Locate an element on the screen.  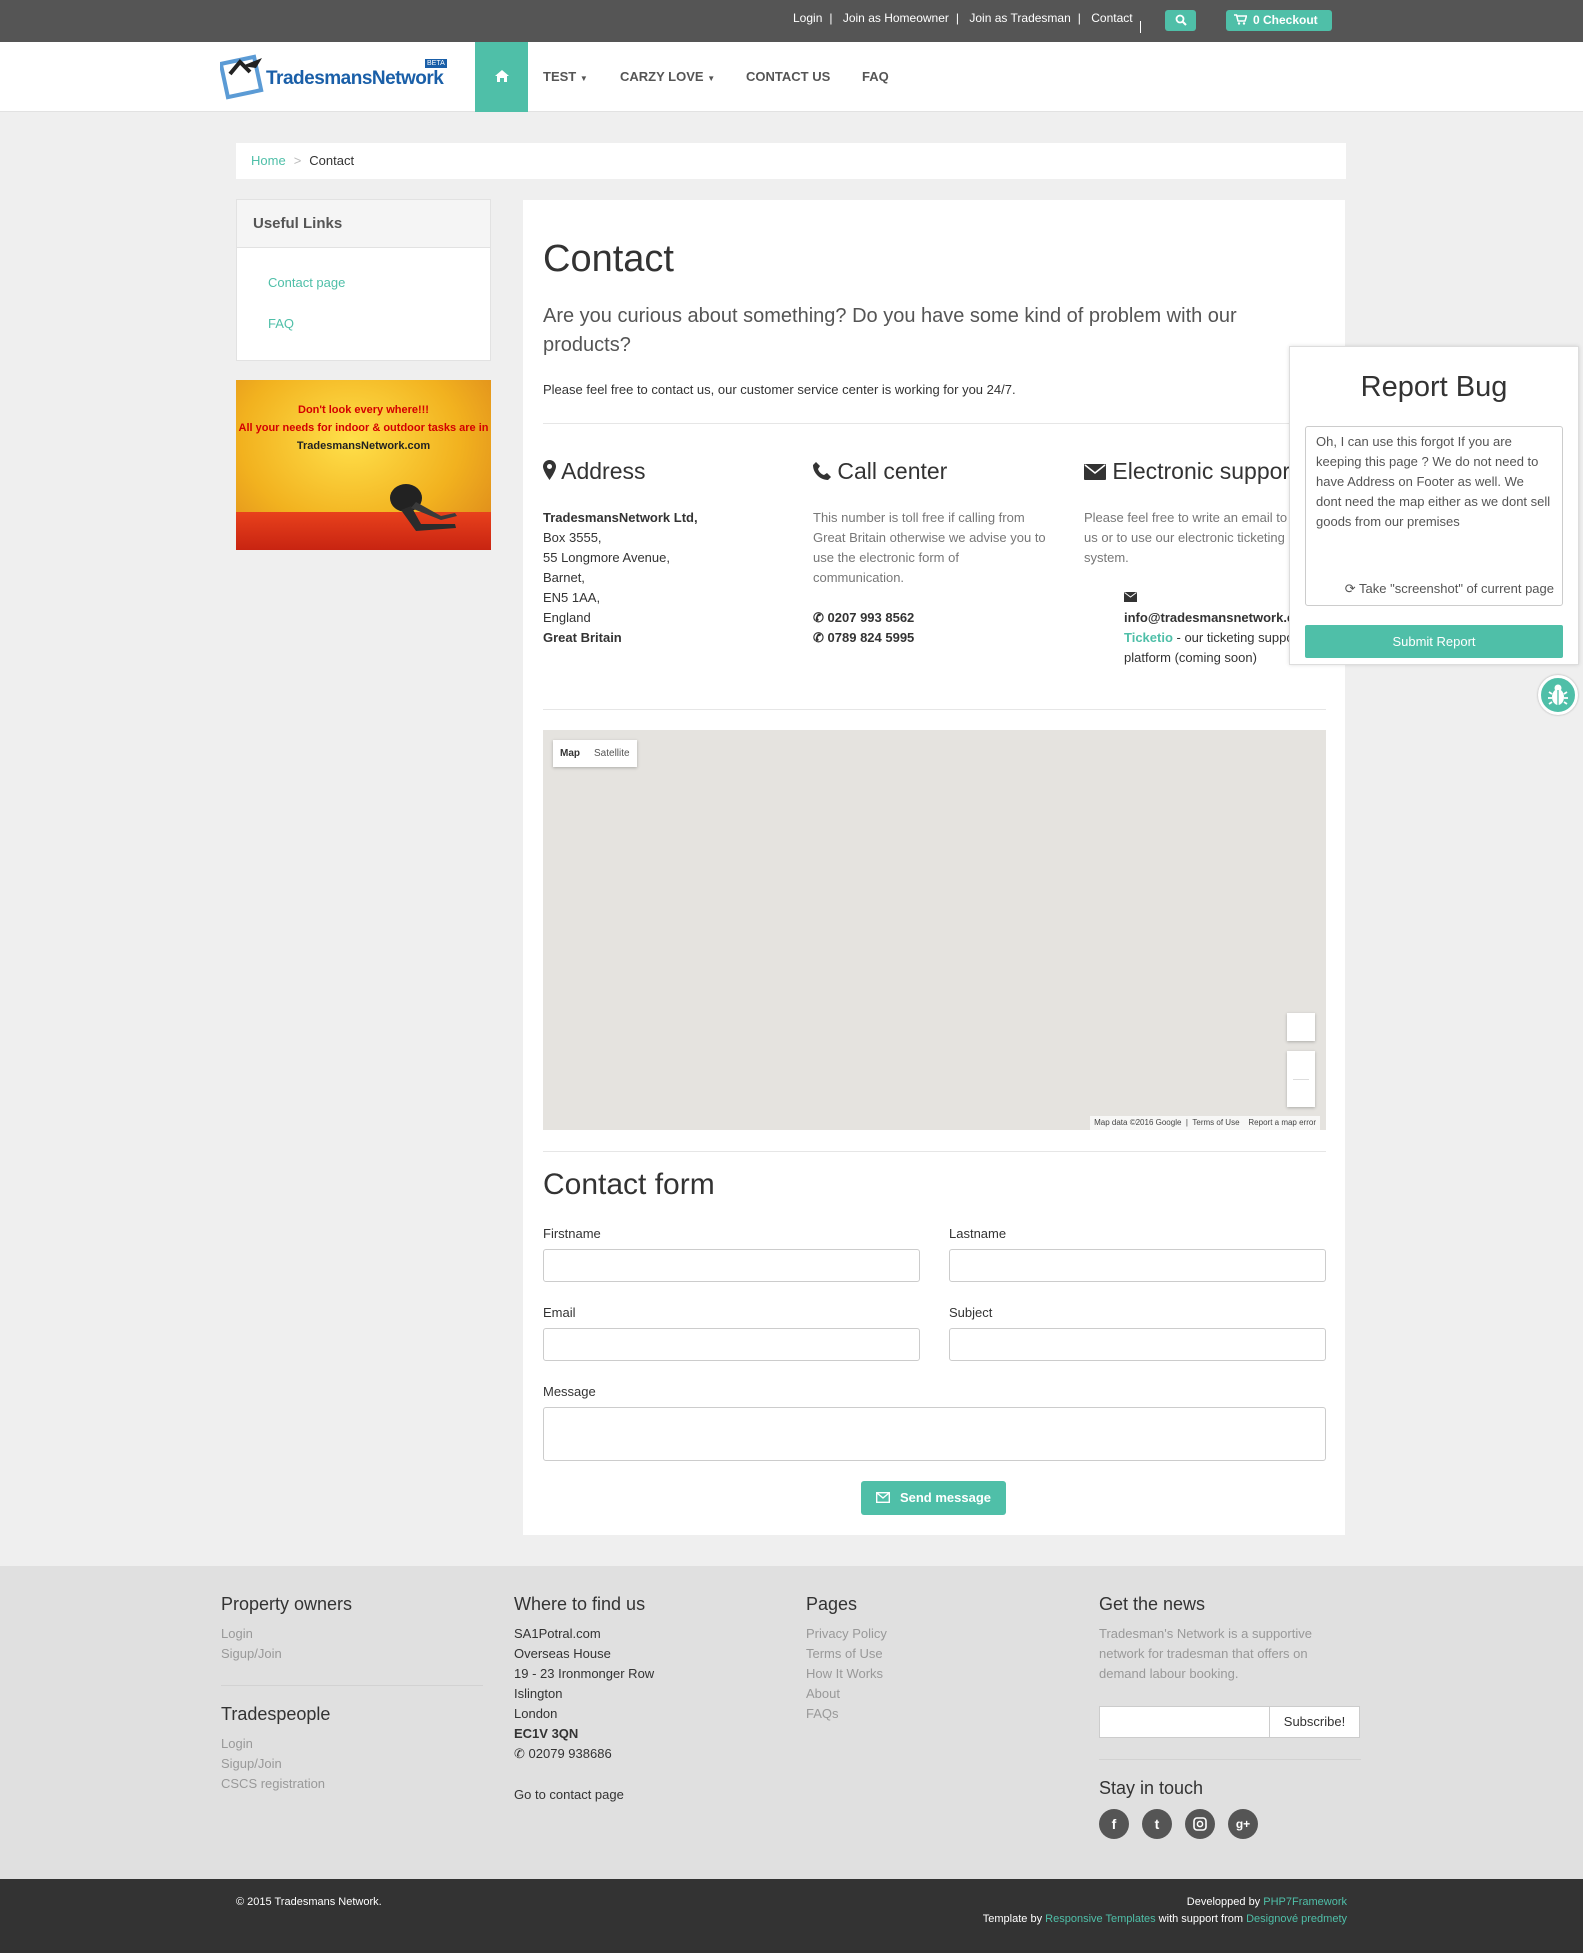
call-center-heading: Call center is located at coordinates (880, 471).